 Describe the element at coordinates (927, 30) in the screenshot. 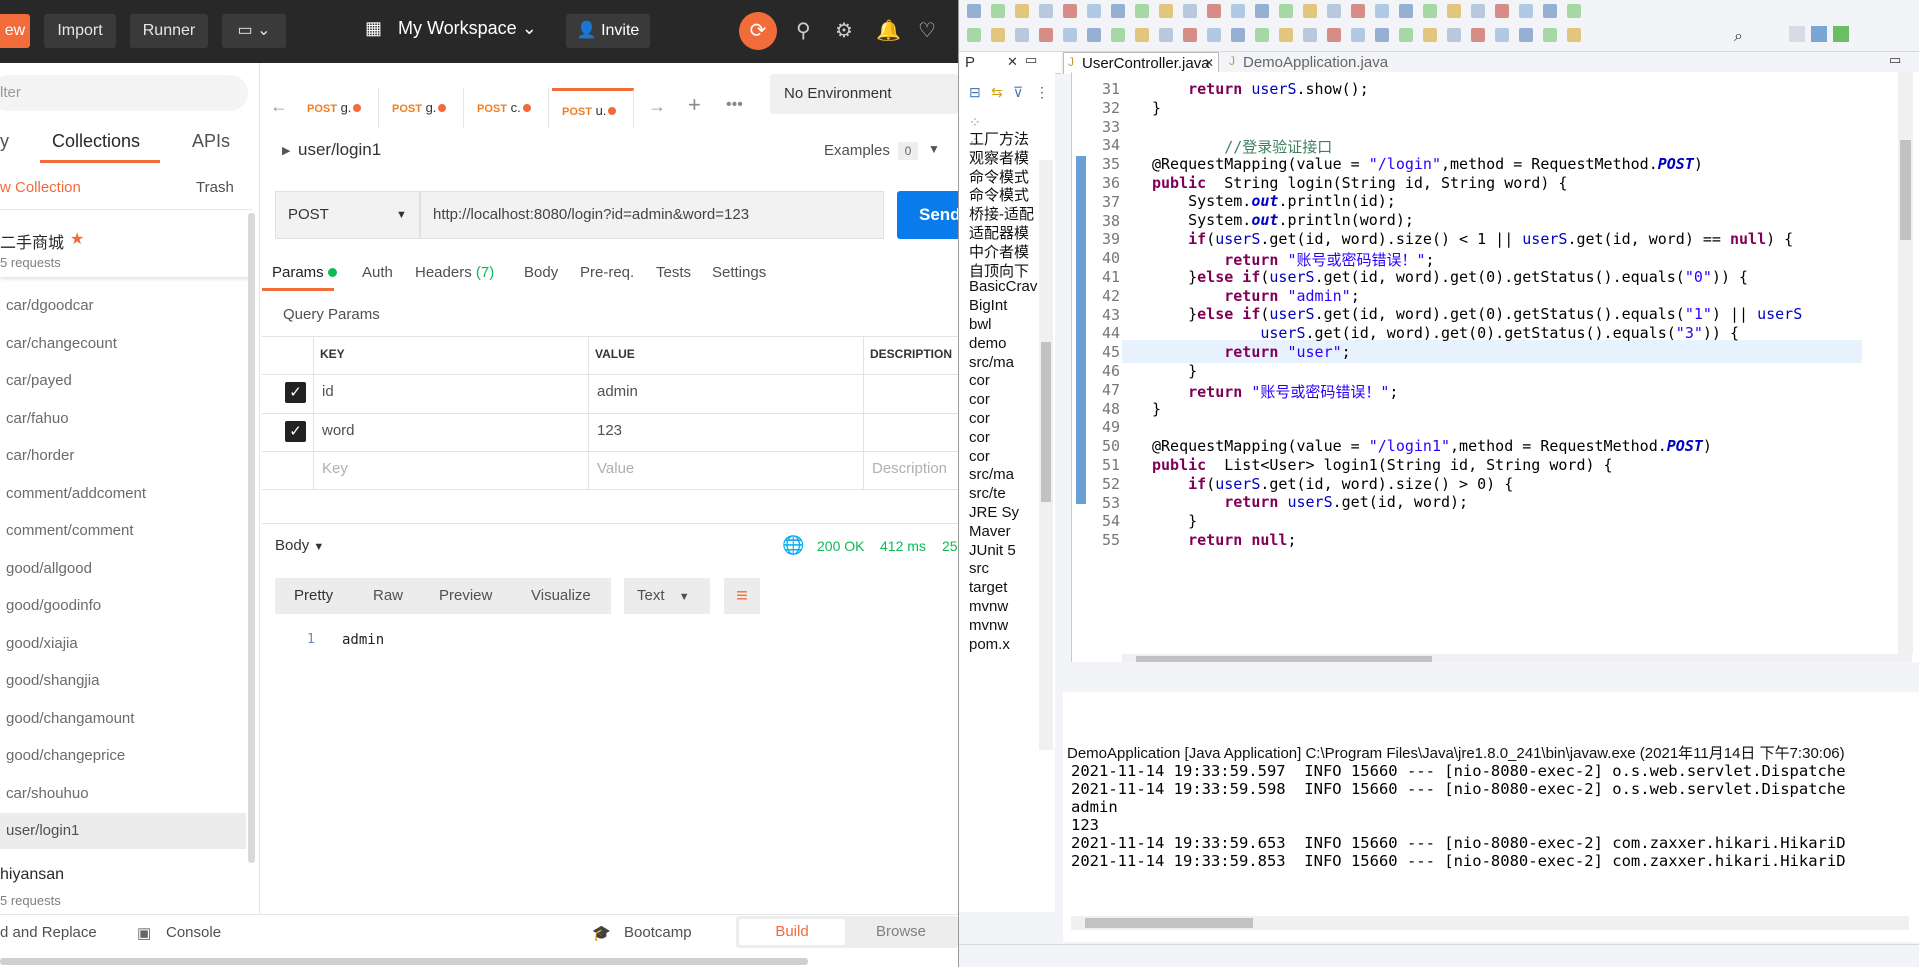

I see `heart-icon: ♡` at that location.